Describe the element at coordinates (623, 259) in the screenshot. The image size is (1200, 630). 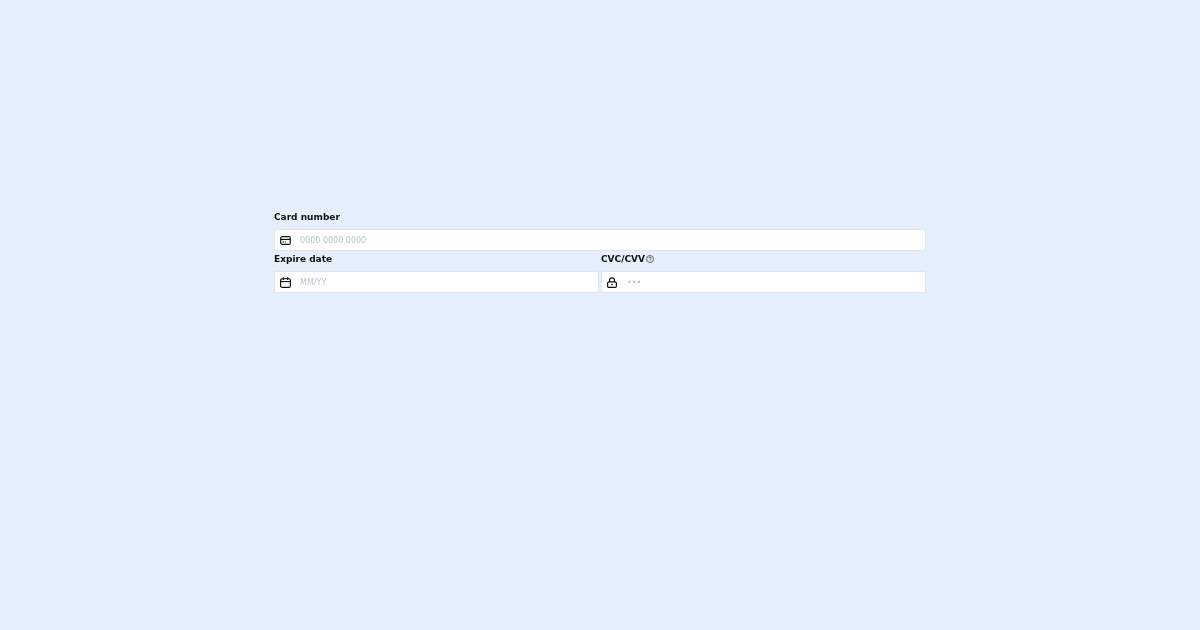
I see `field-label: CVC/CVV` at that location.